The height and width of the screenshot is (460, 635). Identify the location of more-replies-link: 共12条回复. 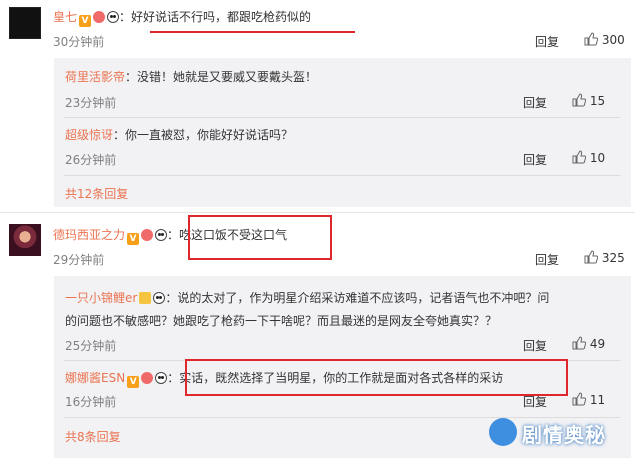
(96, 193).